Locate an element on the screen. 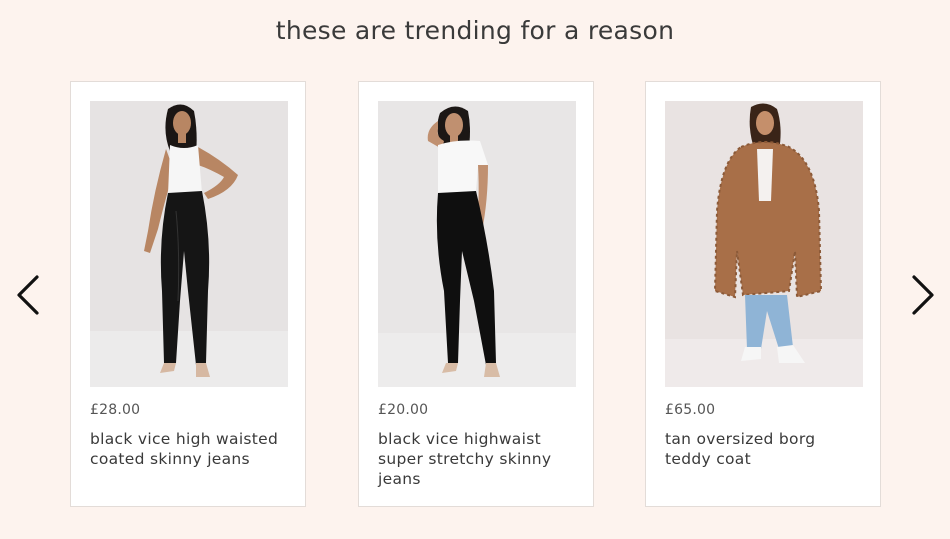 The image size is (950, 539). product-price: £20.00 is located at coordinates (403, 410).